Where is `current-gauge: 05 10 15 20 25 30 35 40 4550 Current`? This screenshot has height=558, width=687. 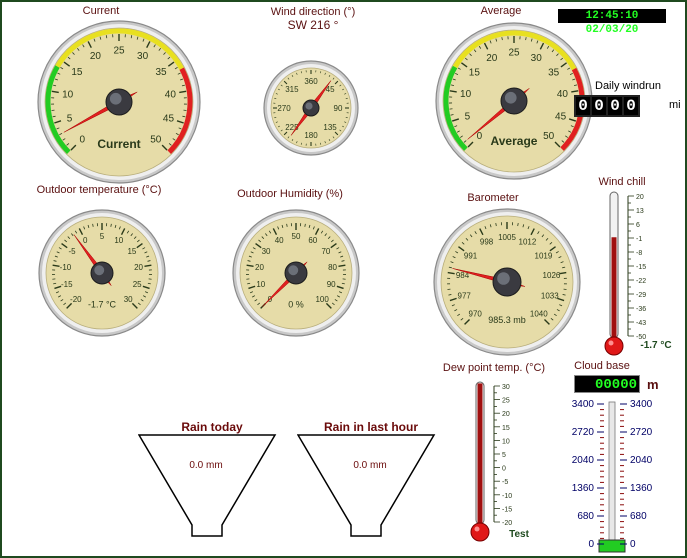 current-gauge: 05 10 15 20 25 30 35 40 4550 Current is located at coordinates (119, 102).